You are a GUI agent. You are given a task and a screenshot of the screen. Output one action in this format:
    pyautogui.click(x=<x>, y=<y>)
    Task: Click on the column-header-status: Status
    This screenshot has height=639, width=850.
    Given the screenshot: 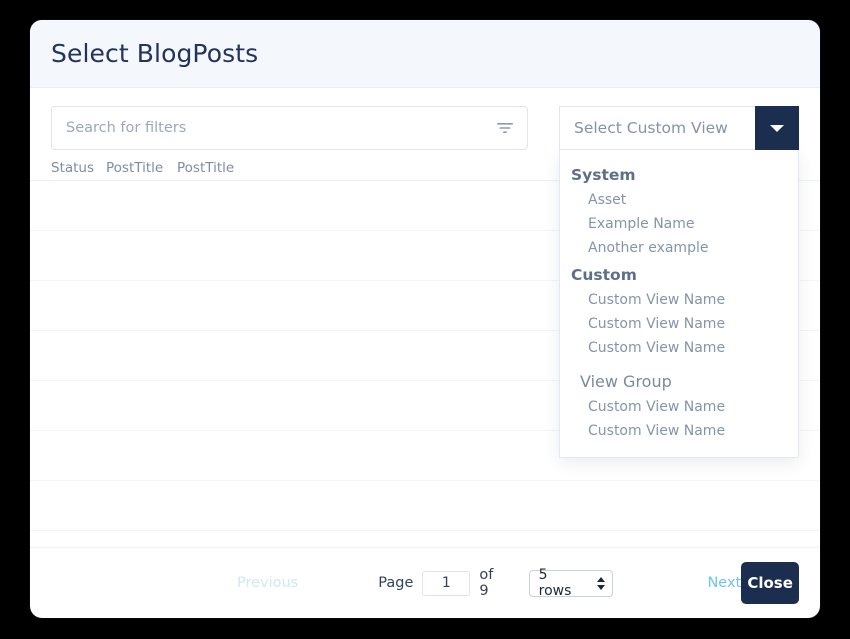 What is the action you would take?
    pyautogui.click(x=78, y=168)
    